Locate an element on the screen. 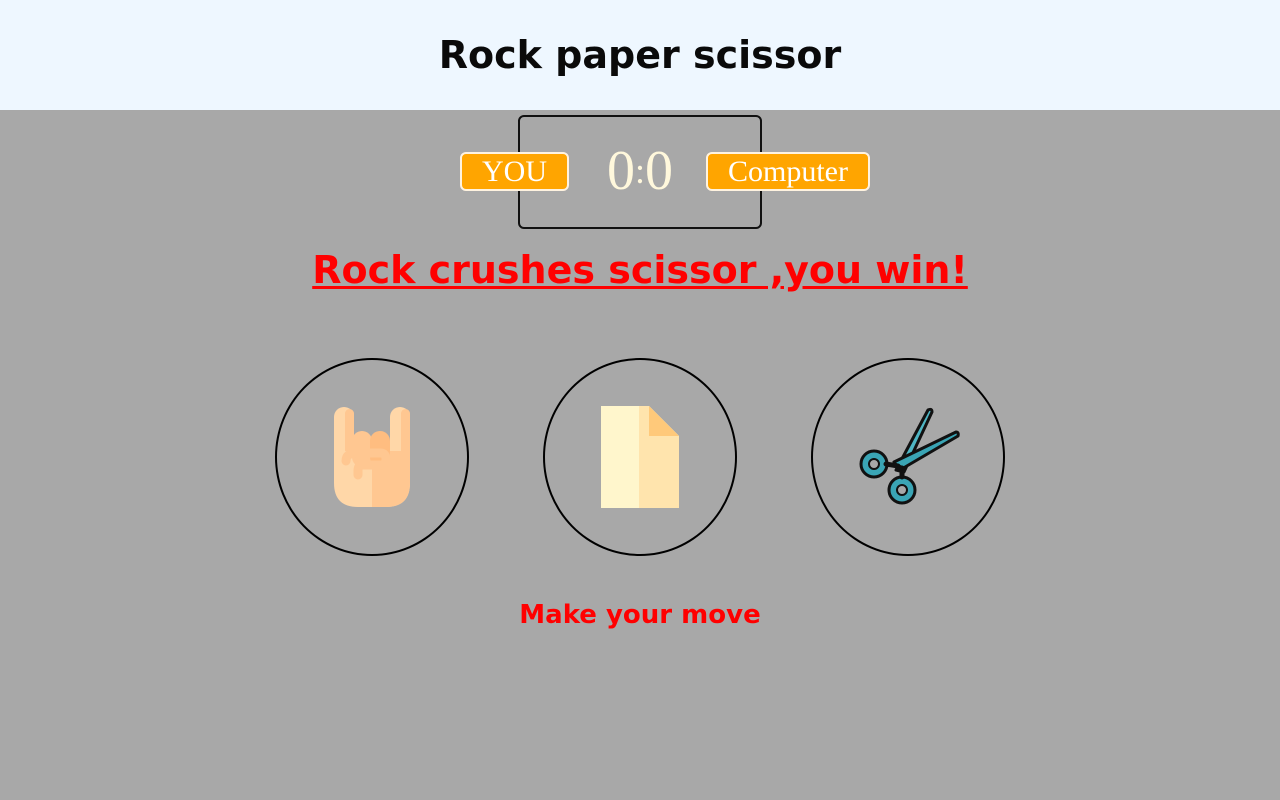 Image resolution: width=1280 pixels, height=800 pixels. rock-choice-button is located at coordinates (372, 457).